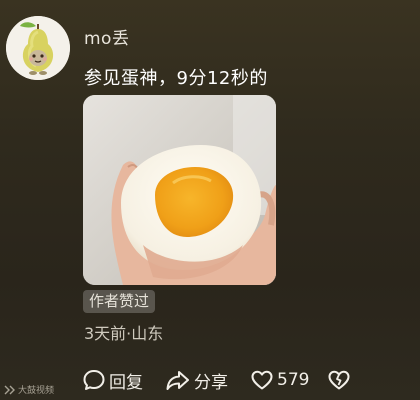 This screenshot has height=400, width=420. I want to click on comment-actions: 回复 分享 579, so click(218, 380).